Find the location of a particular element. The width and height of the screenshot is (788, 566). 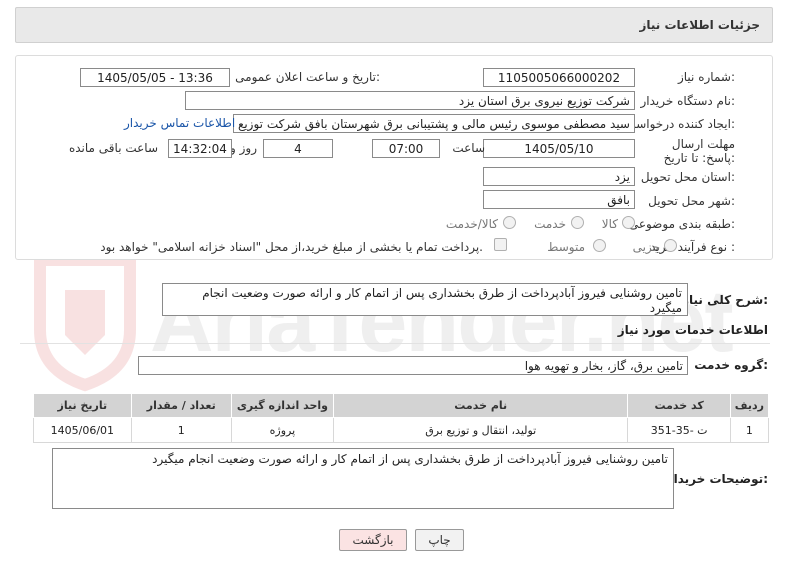

contact-buyer-link: اطلاعات تماس خریدار is located at coordinates (179, 123).